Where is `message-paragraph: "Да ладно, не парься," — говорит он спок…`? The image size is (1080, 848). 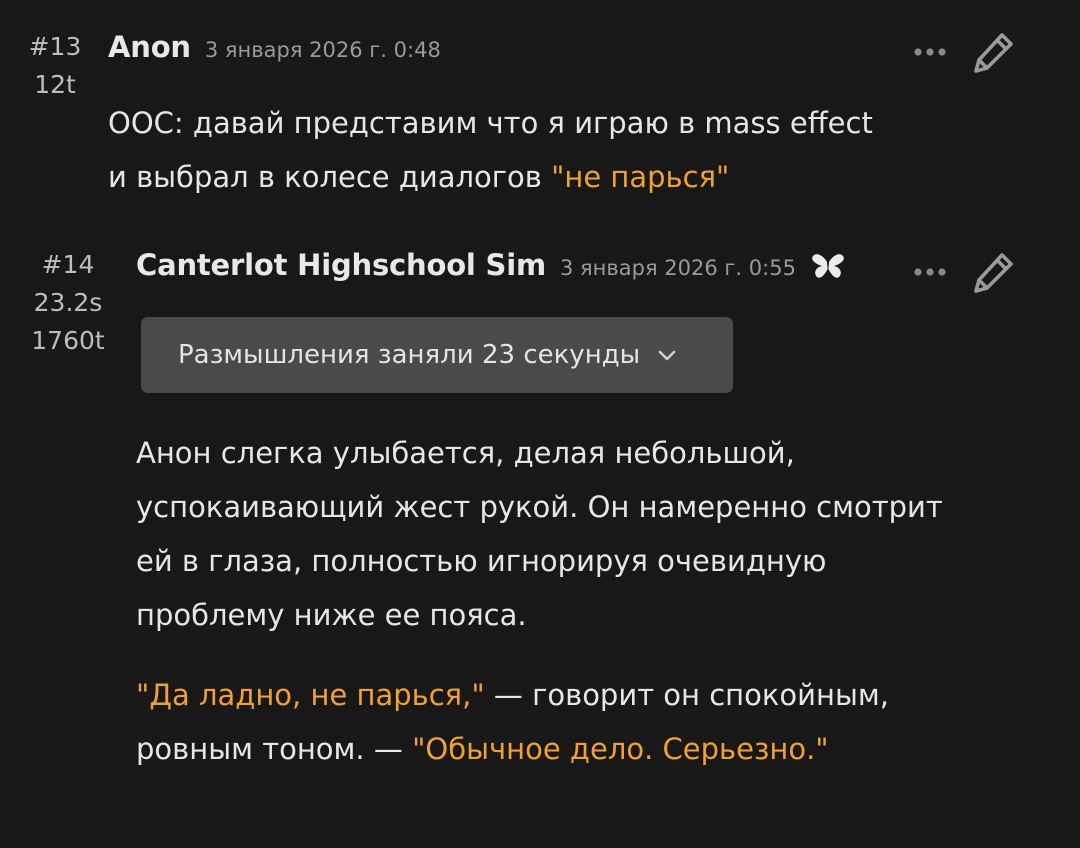 message-paragraph: "Да ладно, не парься," — говорит он спок… is located at coordinates (546, 722).